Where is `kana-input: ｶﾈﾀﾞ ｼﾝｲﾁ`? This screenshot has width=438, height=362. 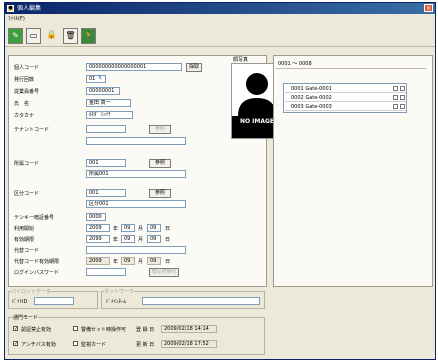
kana-input: ｶﾈﾀﾞ ｼﾝｲﾁ is located at coordinates (109, 115).